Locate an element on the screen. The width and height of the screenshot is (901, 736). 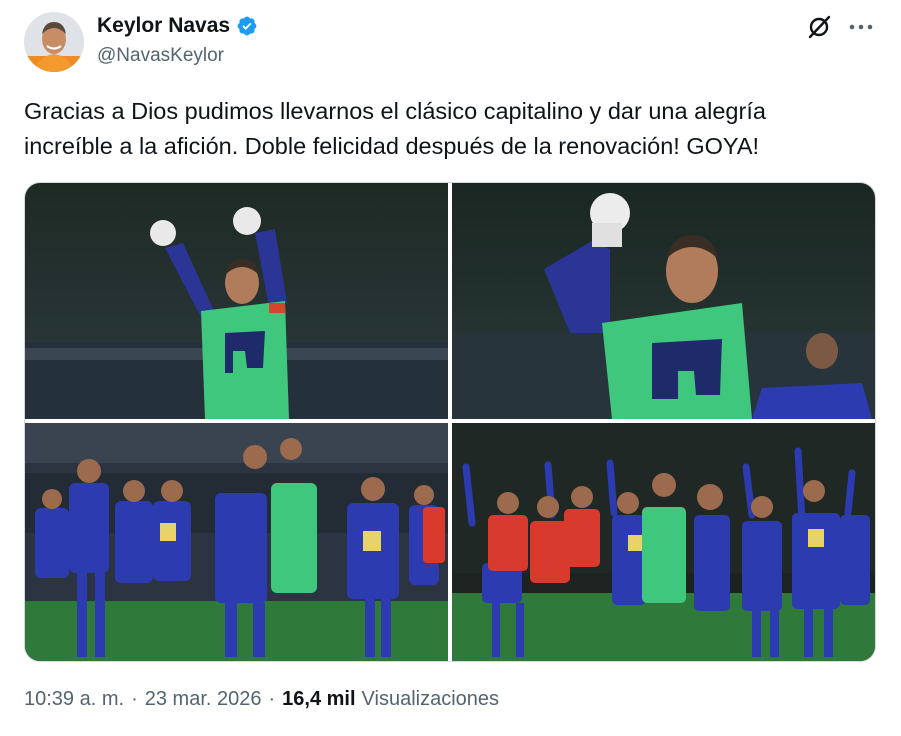
tweet-date: 23 mar. 2026 is located at coordinates (203, 699).